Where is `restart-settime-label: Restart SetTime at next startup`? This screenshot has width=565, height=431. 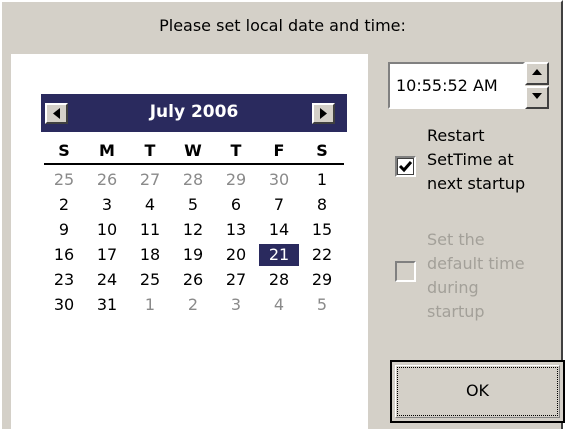 restart-settime-label: Restart SetTime at next startup is located at coordinates (492, 160).